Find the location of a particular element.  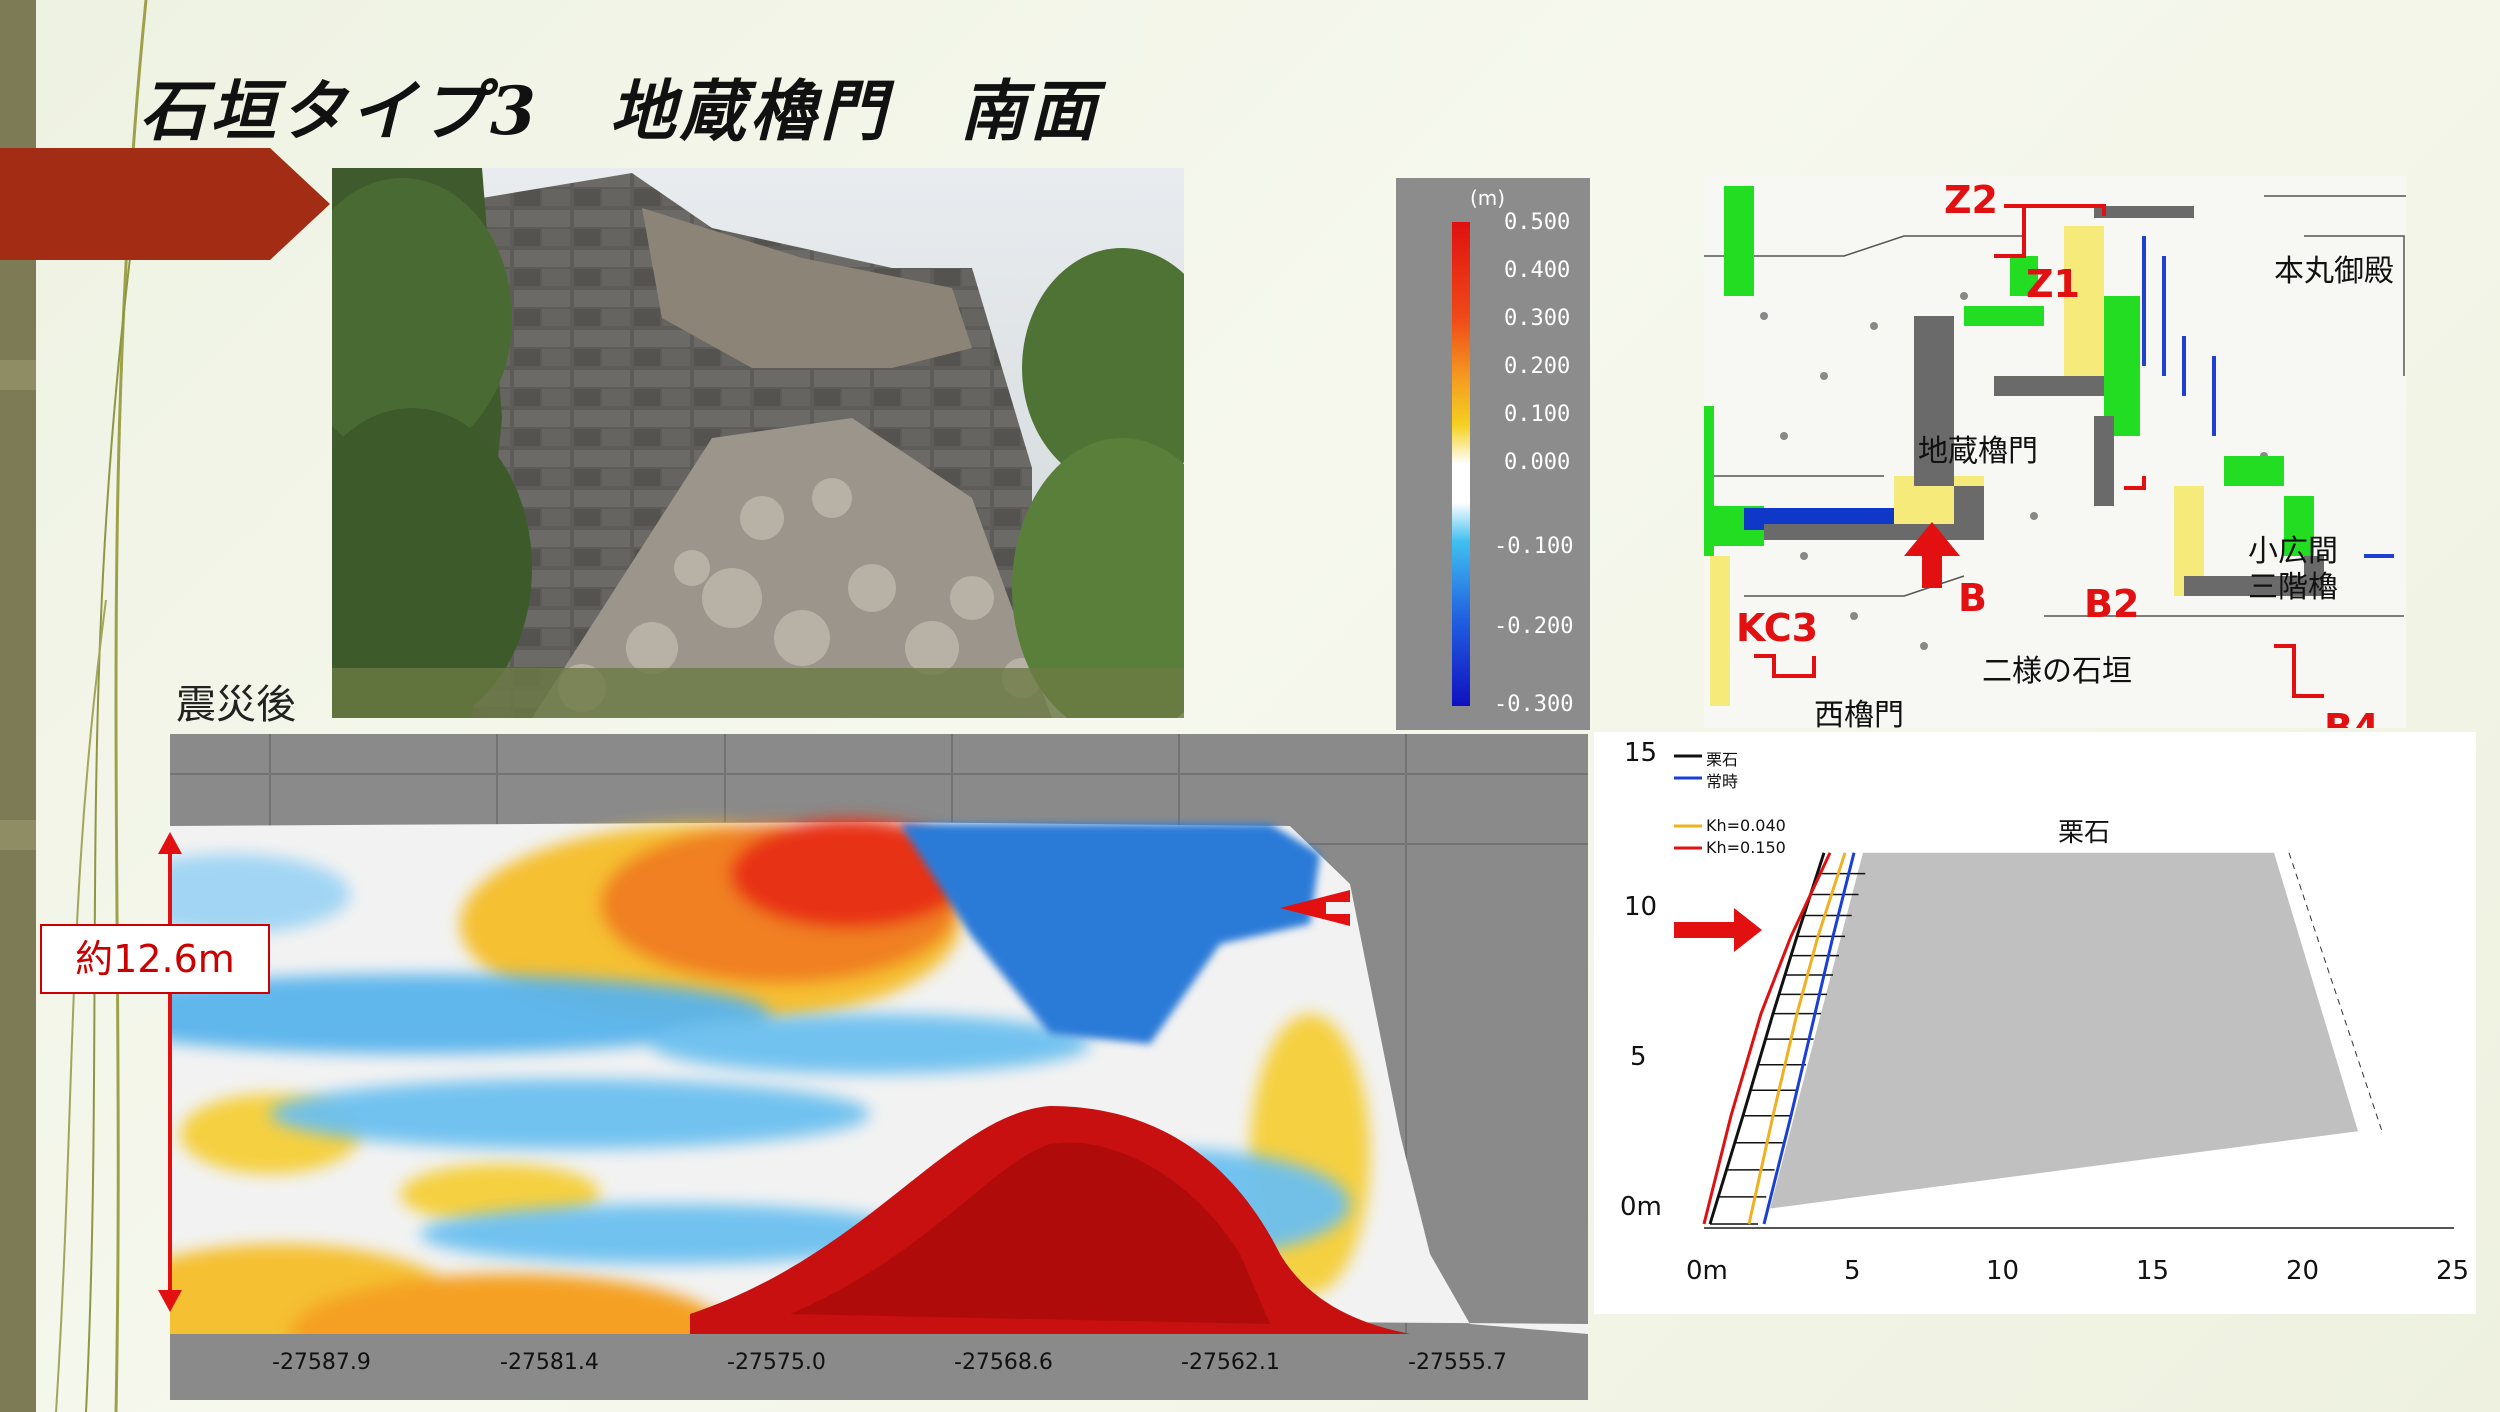

color-scale-label: 0.500 is located at coordinates (1537, 222).